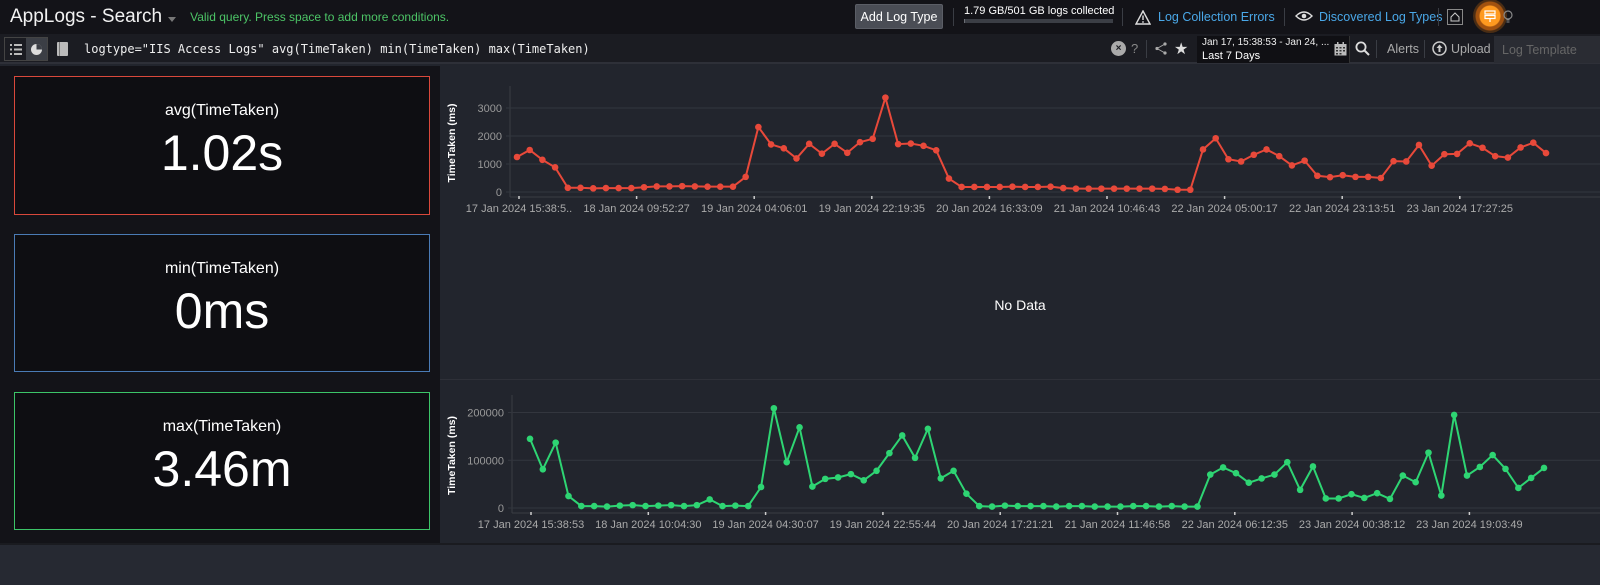 This screenshot has width=1600, height=585. I want to click on list-view-icon, so click(15, 49).